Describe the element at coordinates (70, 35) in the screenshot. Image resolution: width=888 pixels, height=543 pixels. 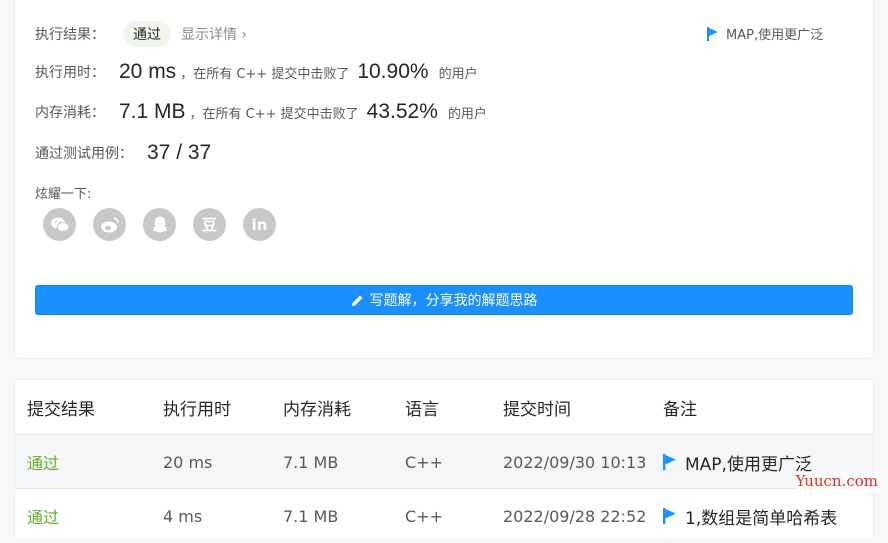
I see `result-label: 执行结果：` at that location.